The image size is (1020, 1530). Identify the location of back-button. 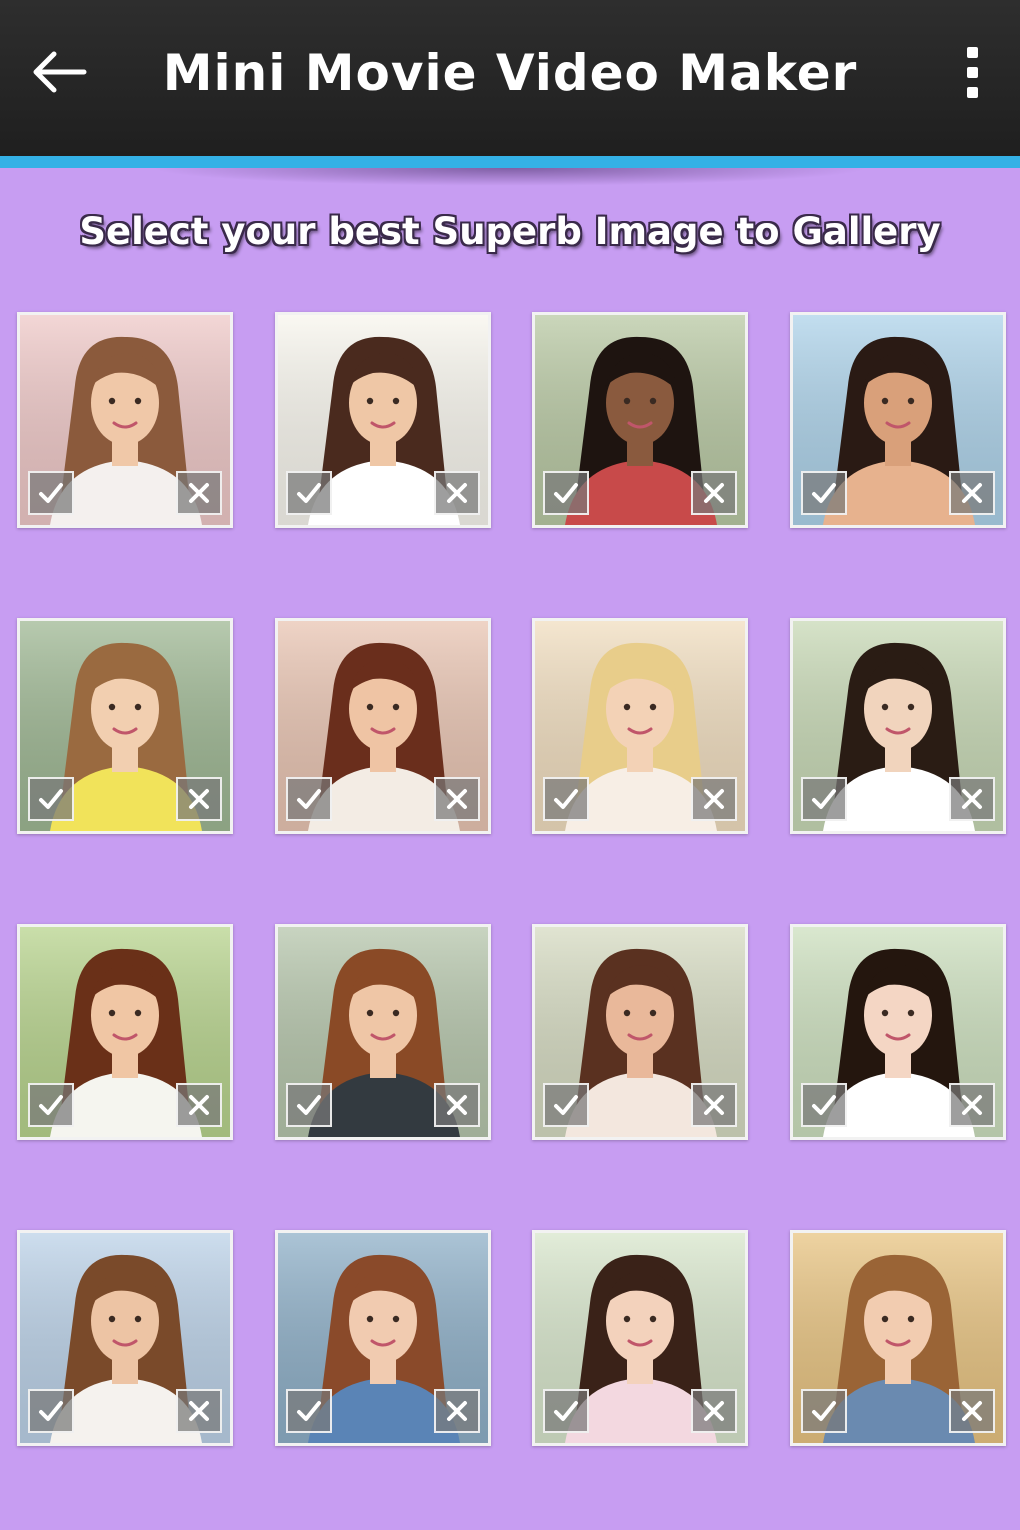
(58, 72).